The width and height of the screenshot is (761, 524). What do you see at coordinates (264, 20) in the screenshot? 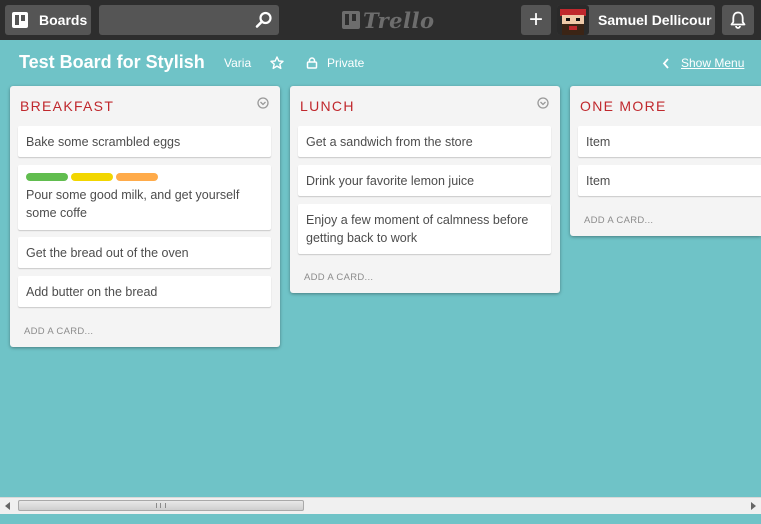
I see `search-icon` at bounding box center [264, 20].